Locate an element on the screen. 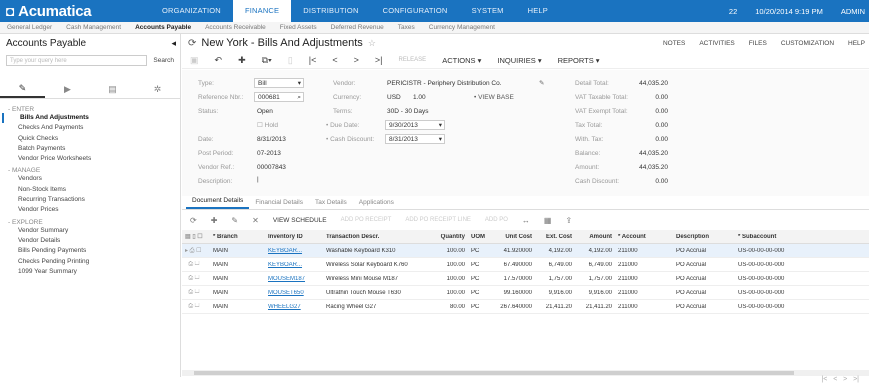  col-description: Description is located at coordinates (704, 237).